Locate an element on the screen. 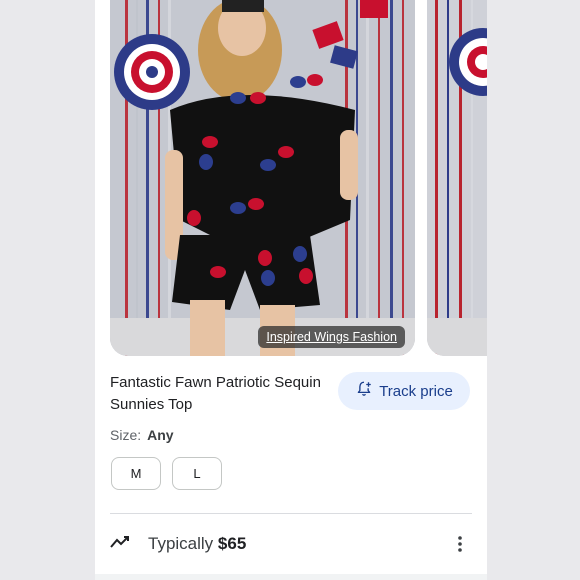  typical-price-label: Typically is located at coordinates (181, 543).